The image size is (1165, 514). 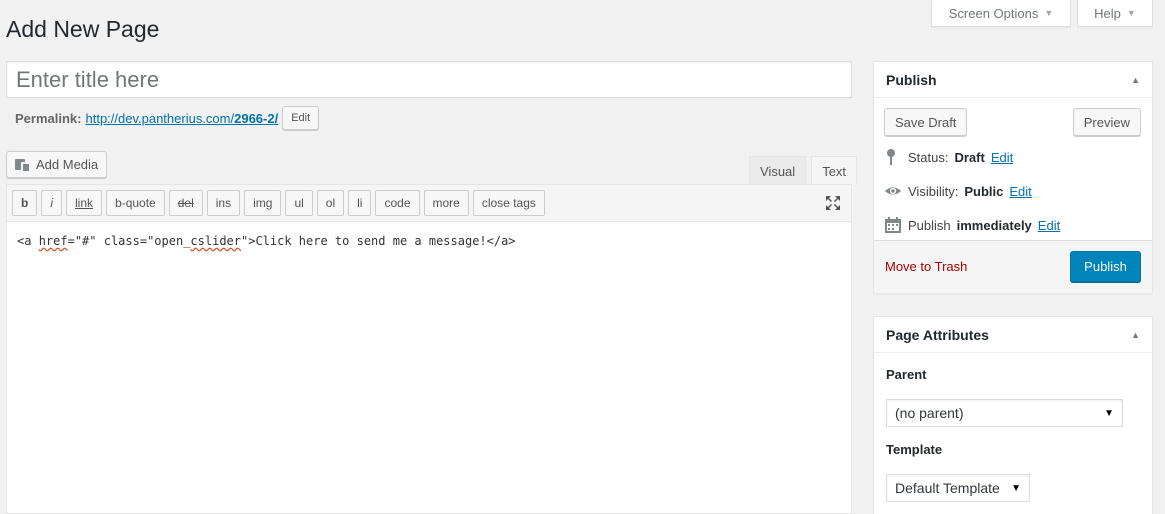 I want to click on permalink-label: Permalink:, so click(x=48, y=118).